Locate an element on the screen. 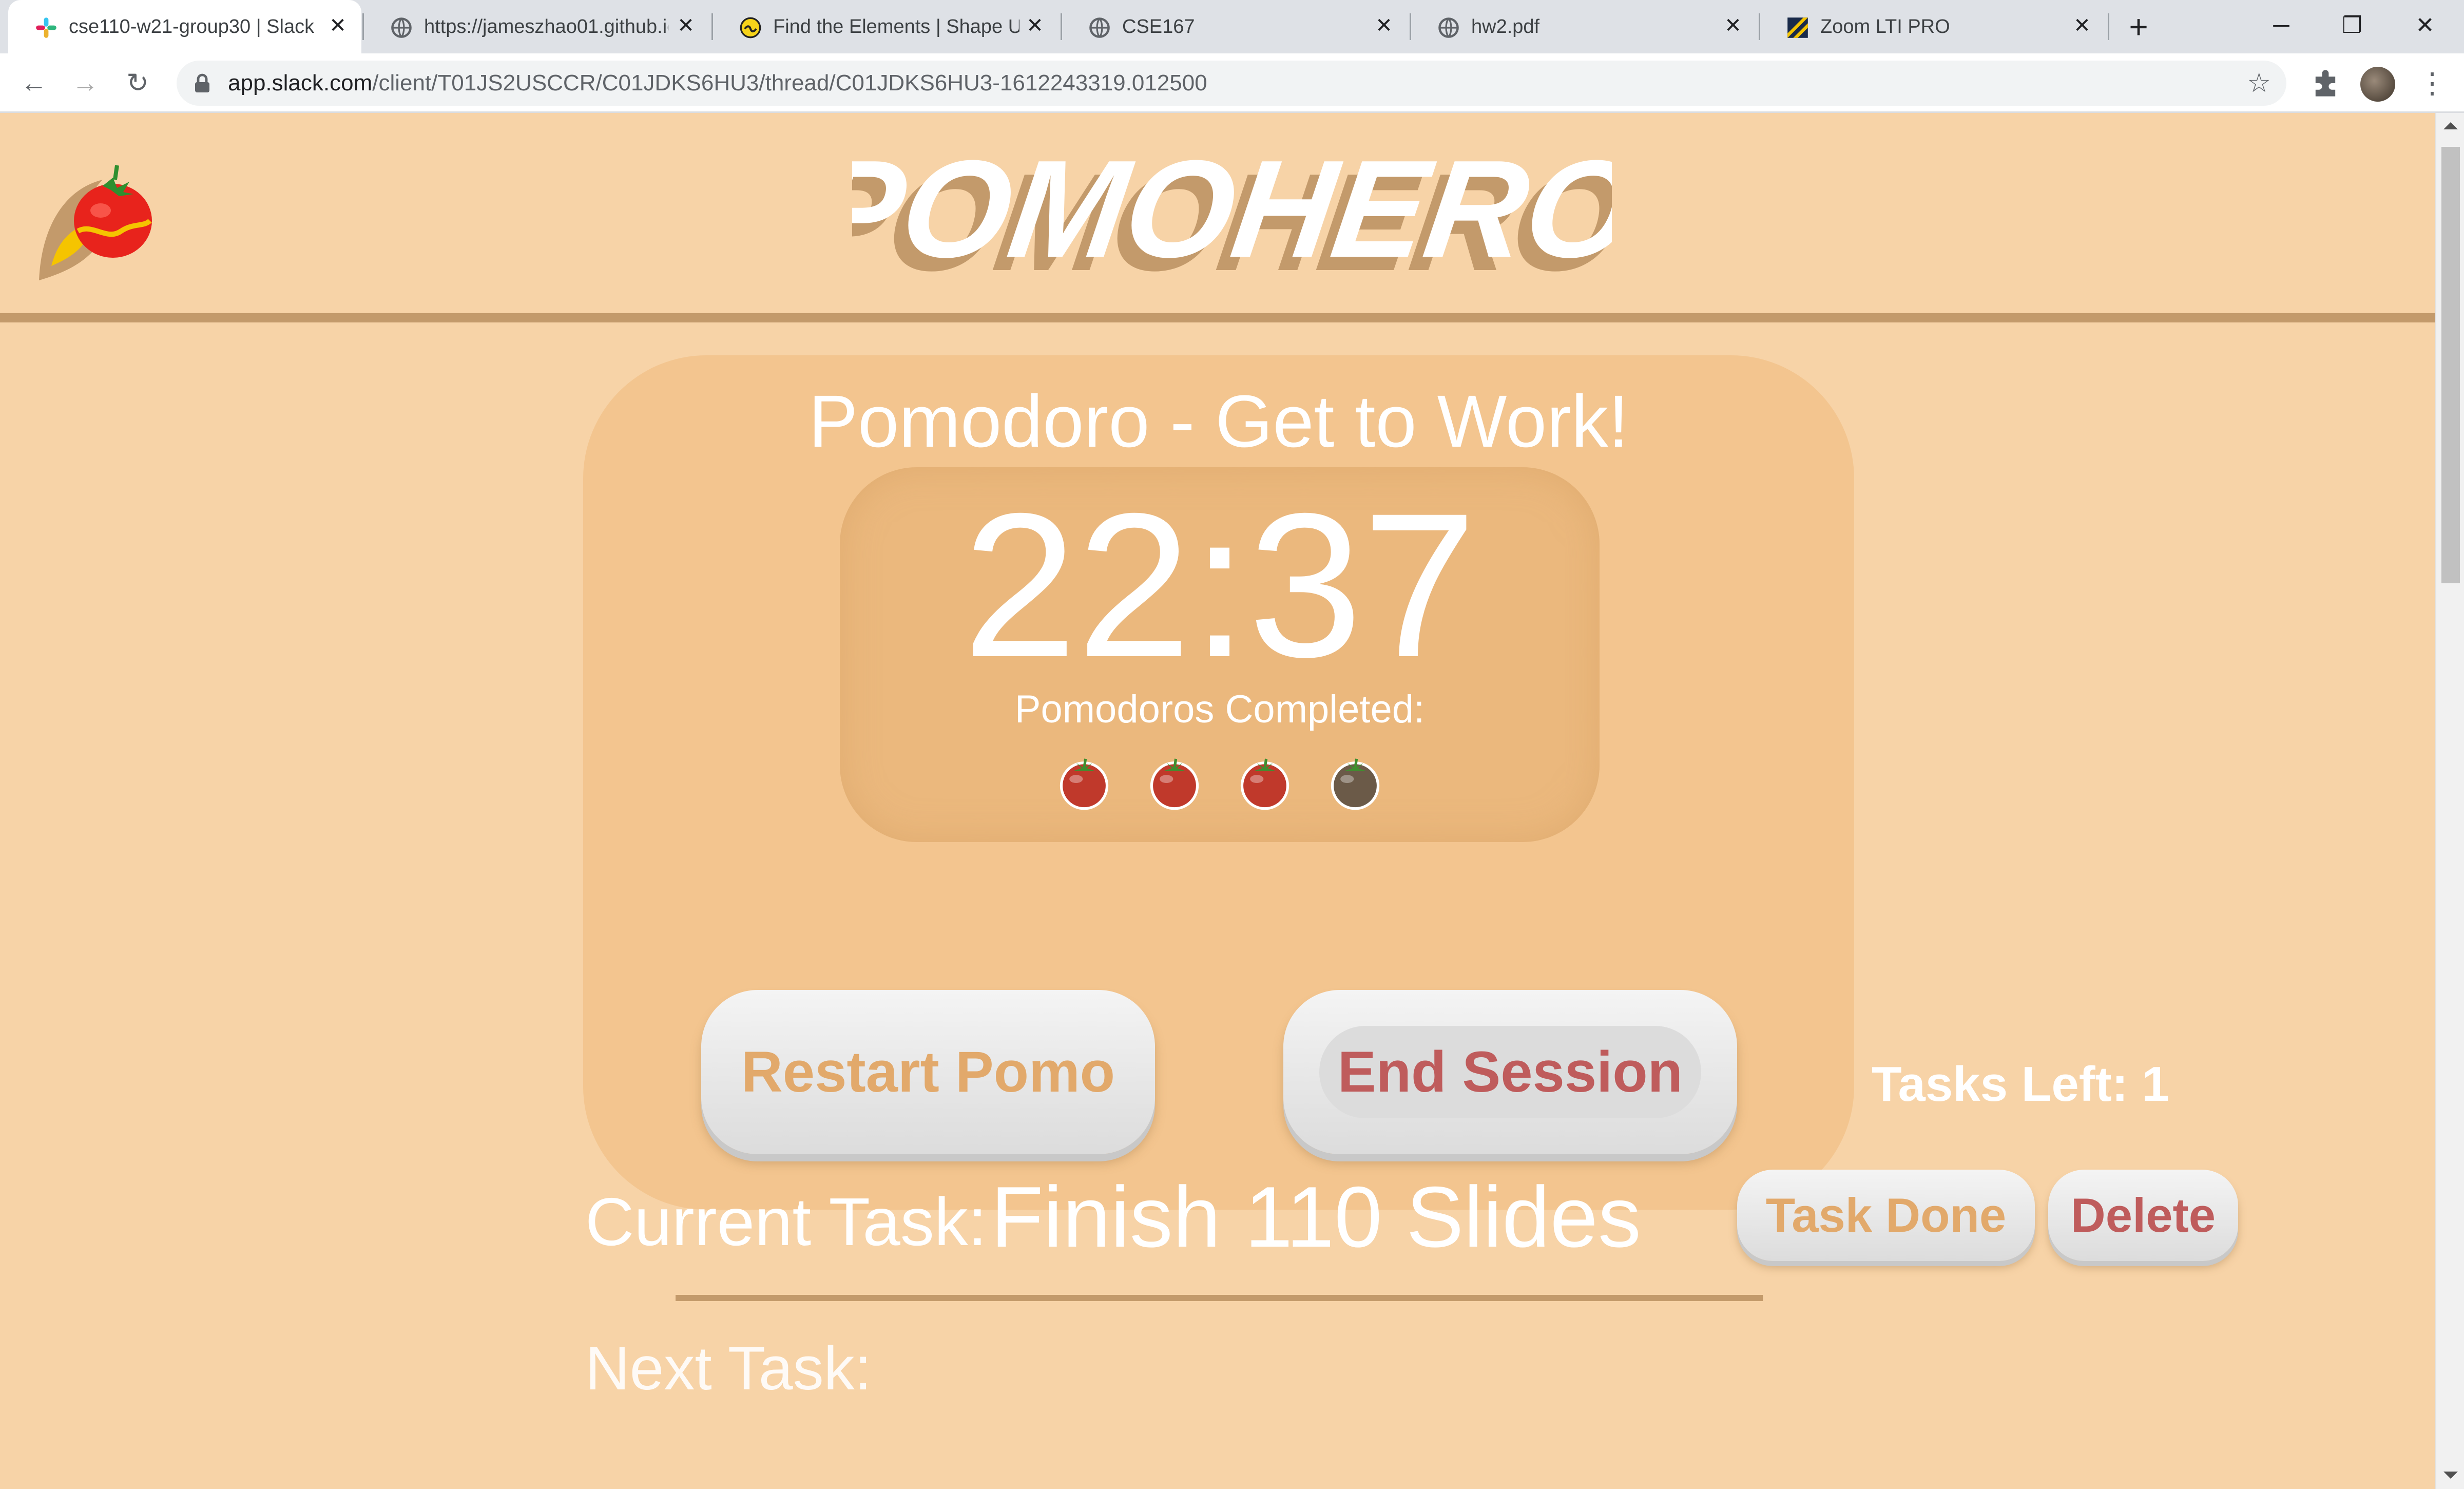  end-session-label: End Session is located at coordinates (1510, 1072).